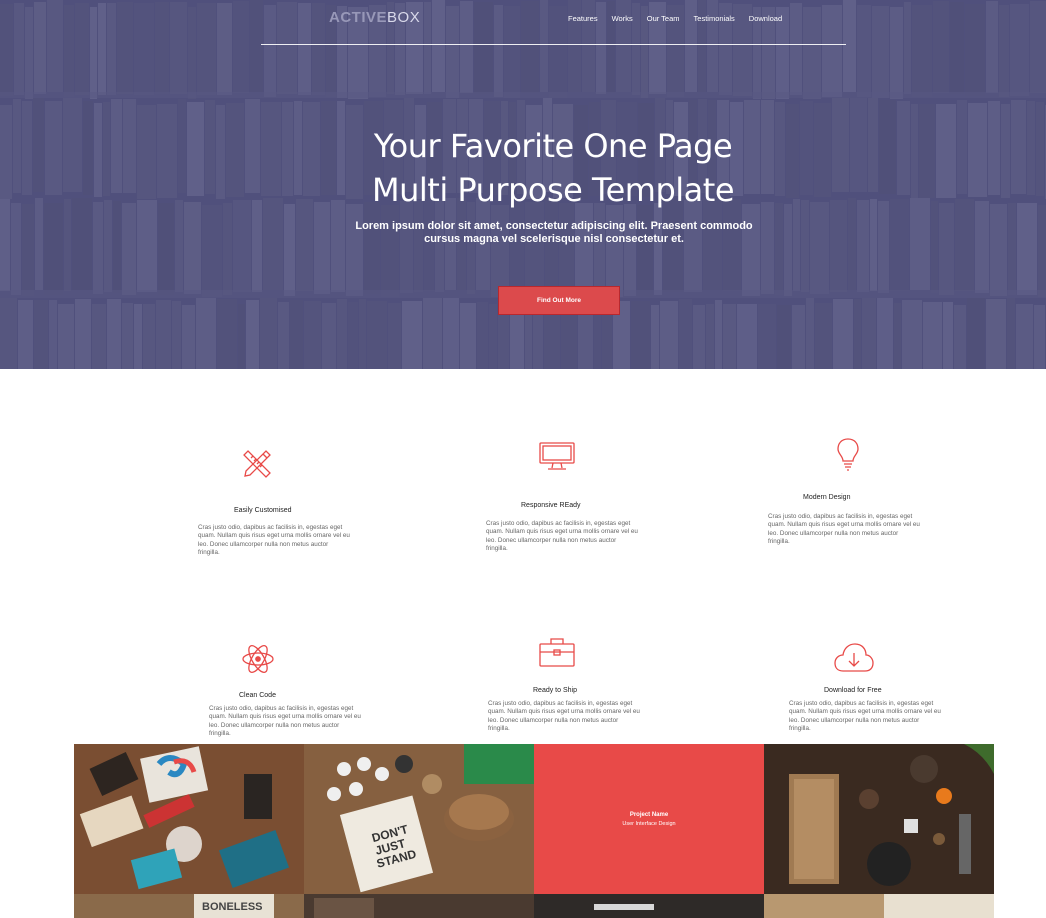  What do you see at coordinates (358, 17) in the screenshot?
I see `logo-text-active: ACTIVE` at bounding box center [358, 17].